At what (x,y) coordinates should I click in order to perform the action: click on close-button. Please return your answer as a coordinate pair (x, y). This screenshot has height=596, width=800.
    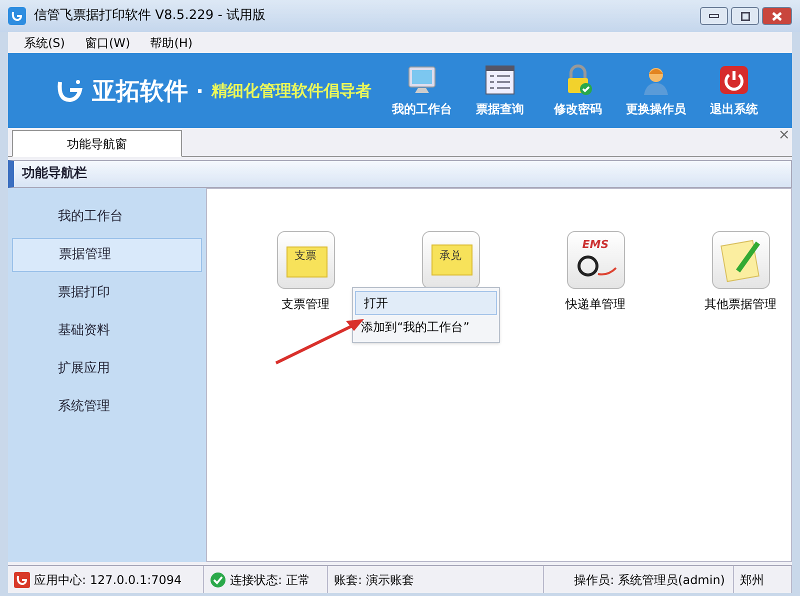
    Looking at the image, I should click on (777, 16).